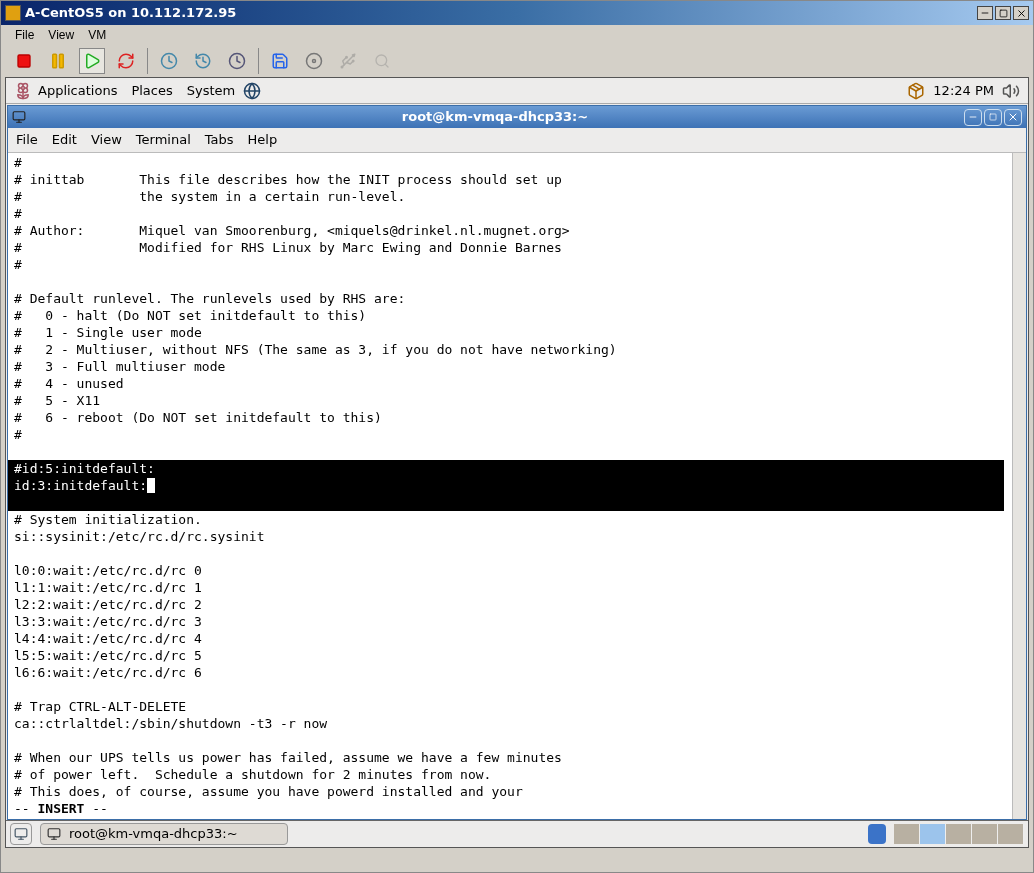 The height and width of the screenshot is (873, 1034). I want to click on stop-icon, so click(24, 61).